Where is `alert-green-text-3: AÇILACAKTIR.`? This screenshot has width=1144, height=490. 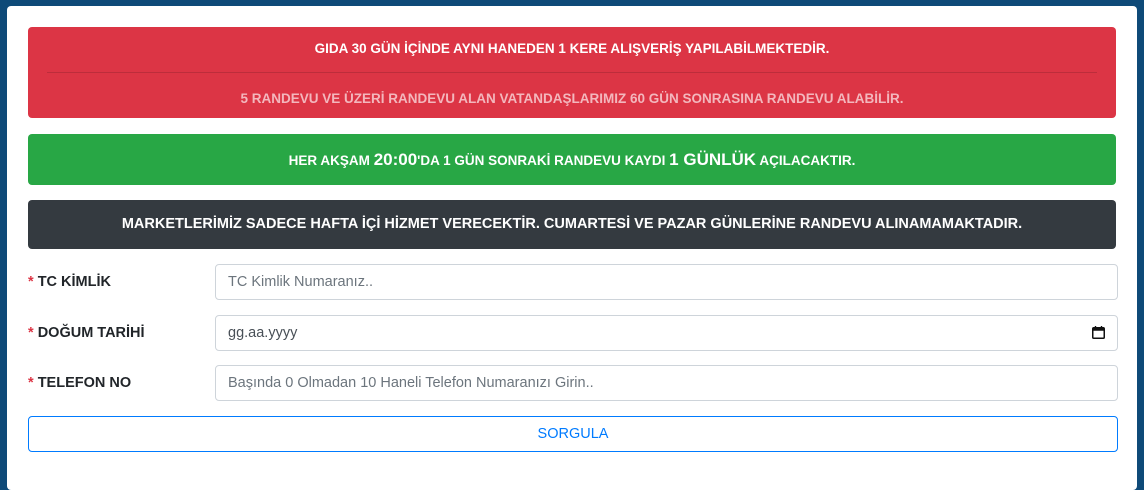 alert-green-text-3: AÇILACAKTIR. is located at coordinates (806, 160).